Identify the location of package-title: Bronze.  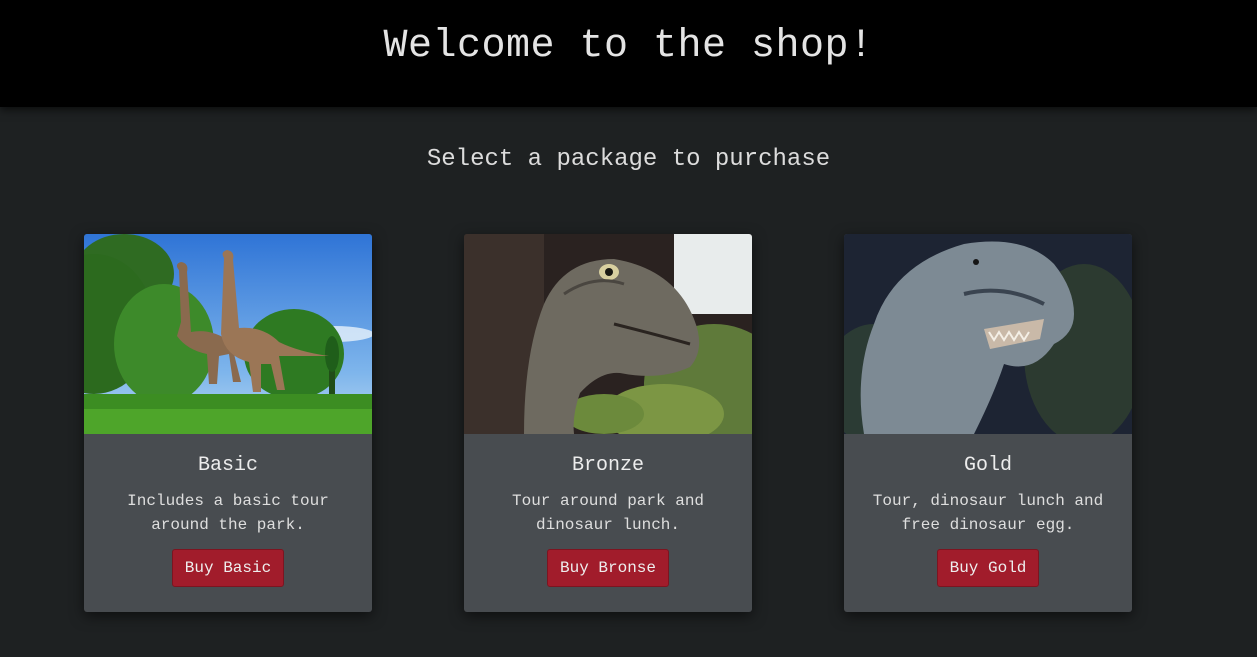
(607, 465).